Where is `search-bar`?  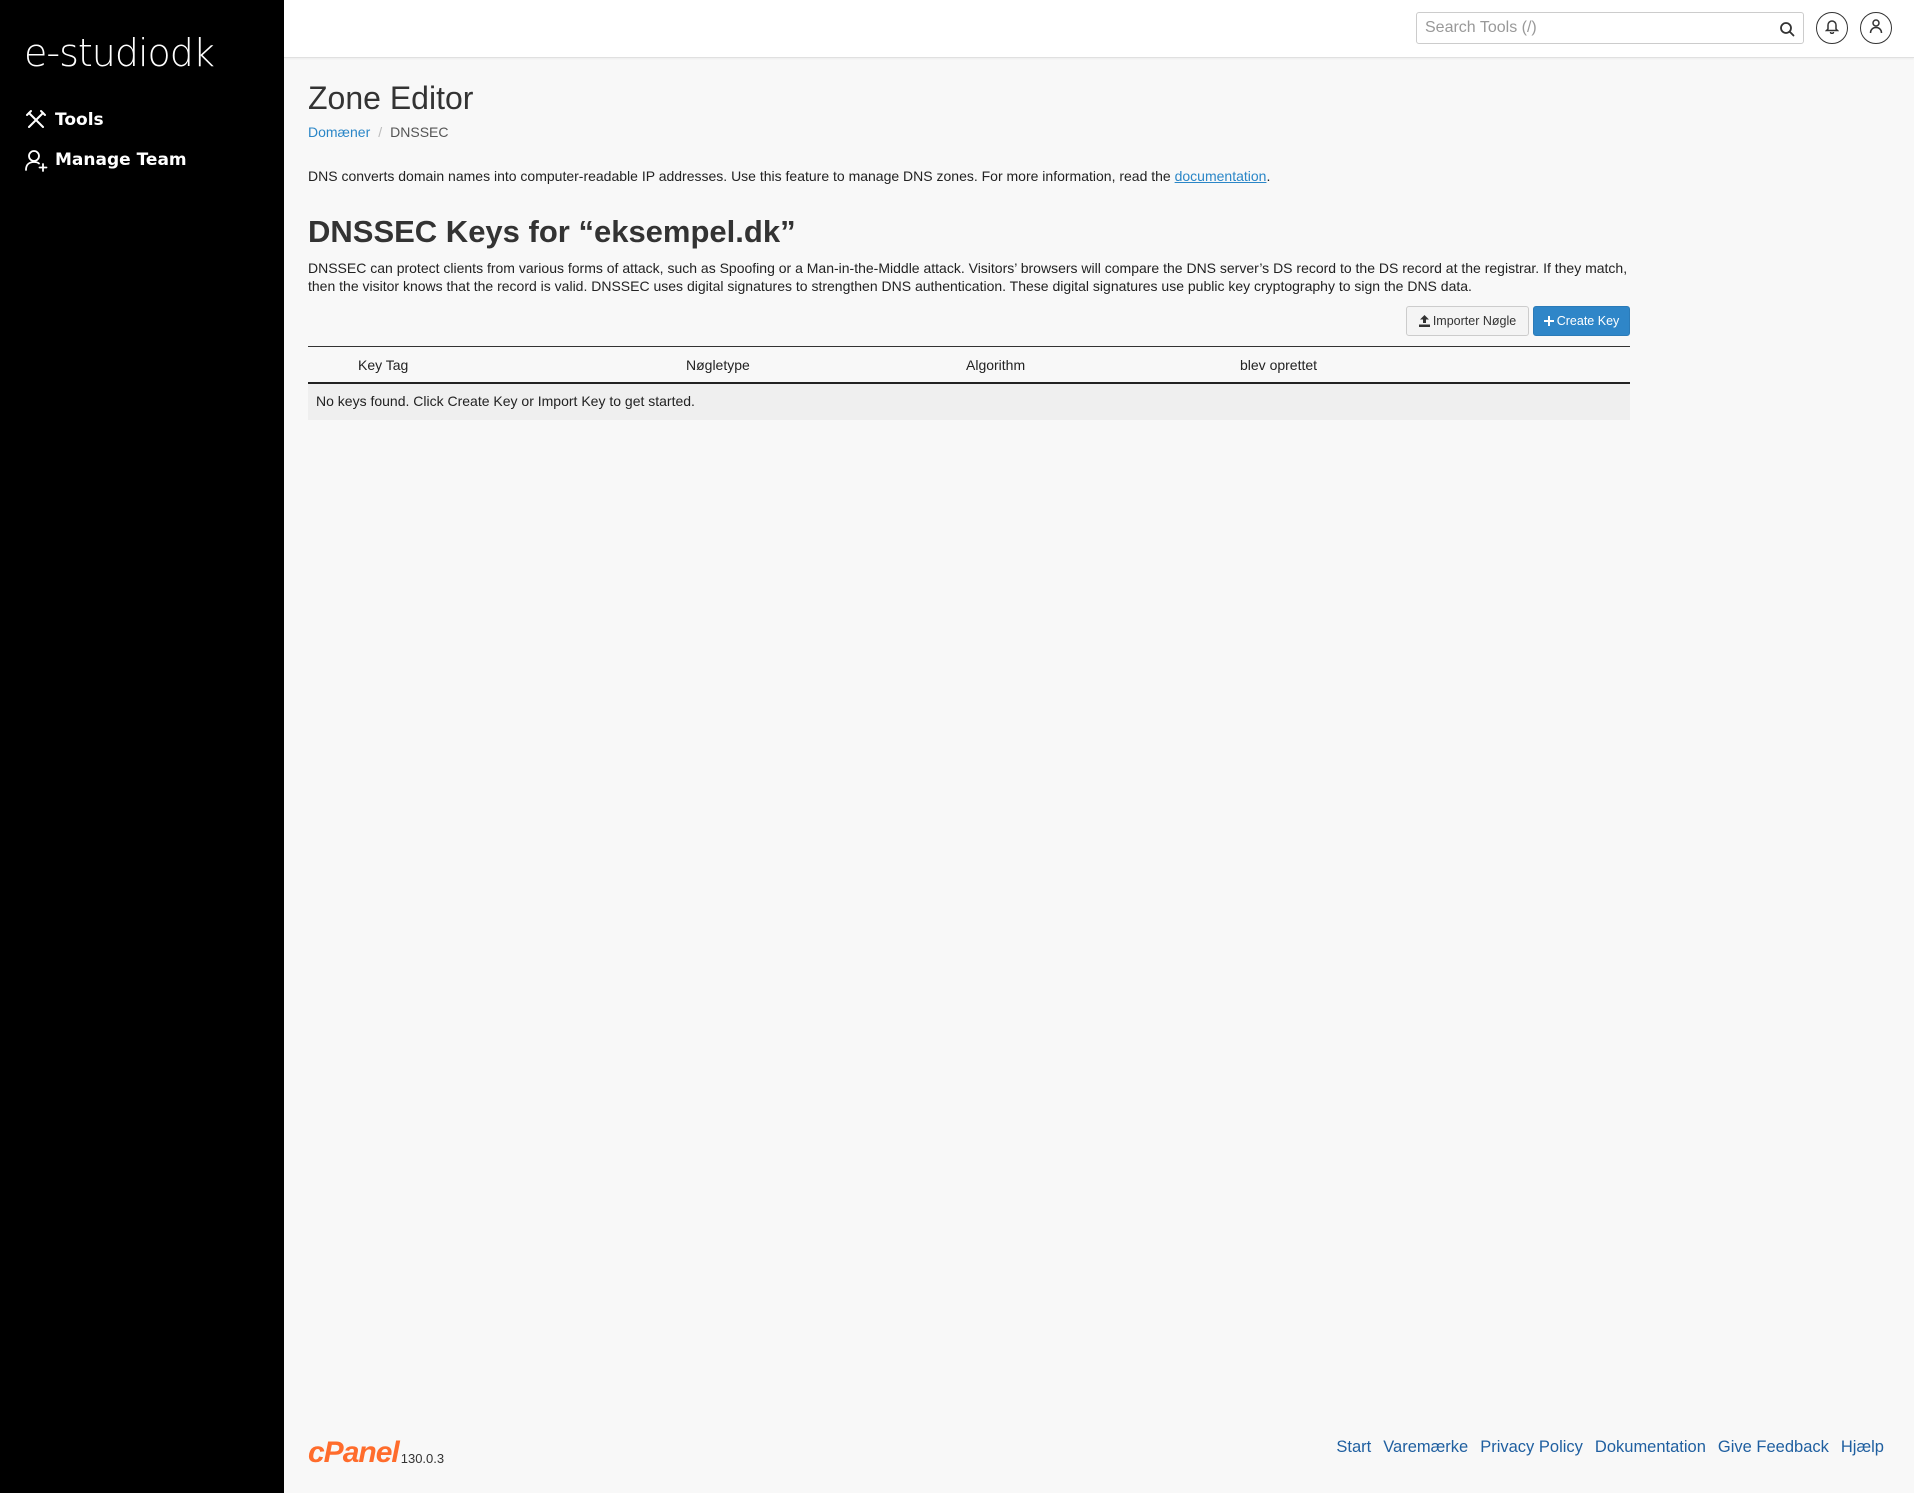 search-bar is located at coordinates (1610, 28).